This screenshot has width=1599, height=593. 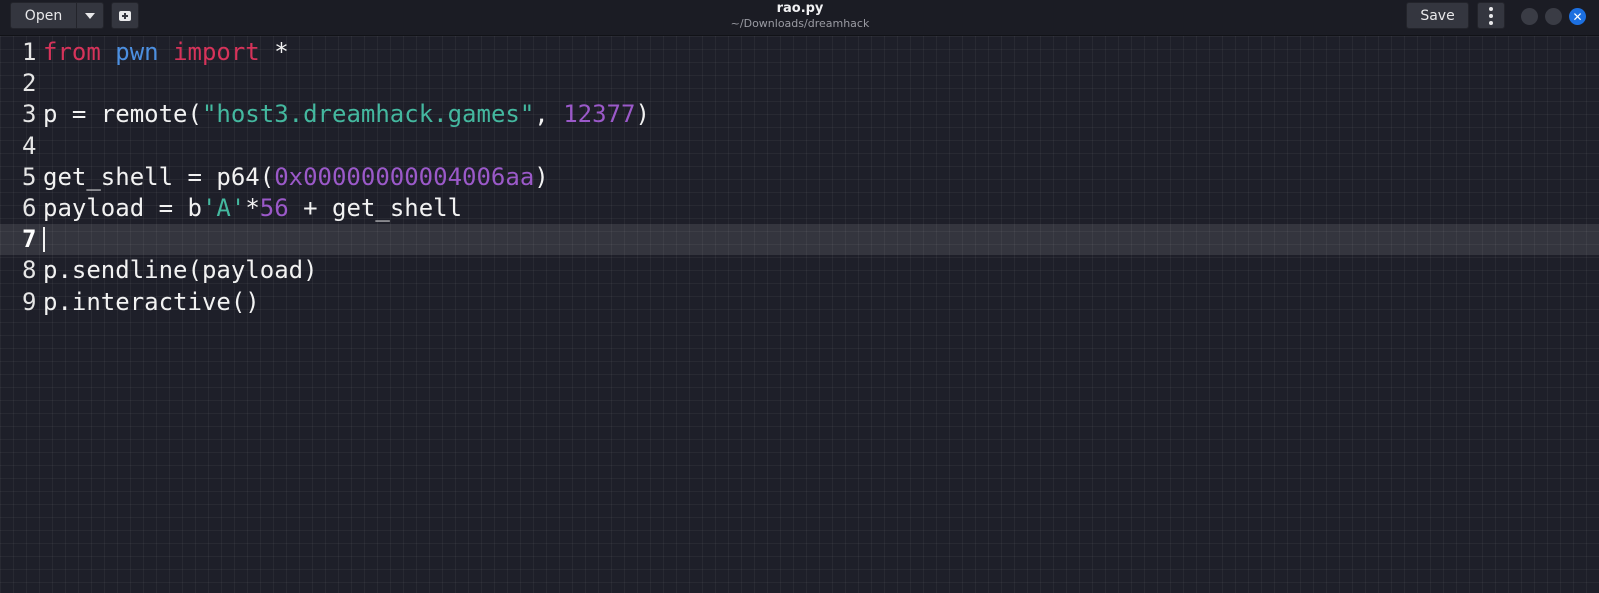 I want to click on close-button: ✕, so click(x=1577, y=16).